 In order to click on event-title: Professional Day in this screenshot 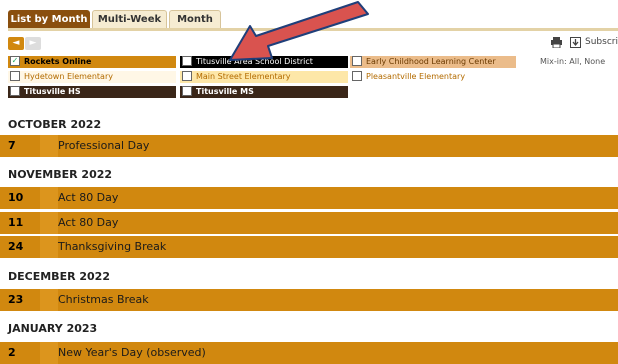, I will do `click(104, 145)`.